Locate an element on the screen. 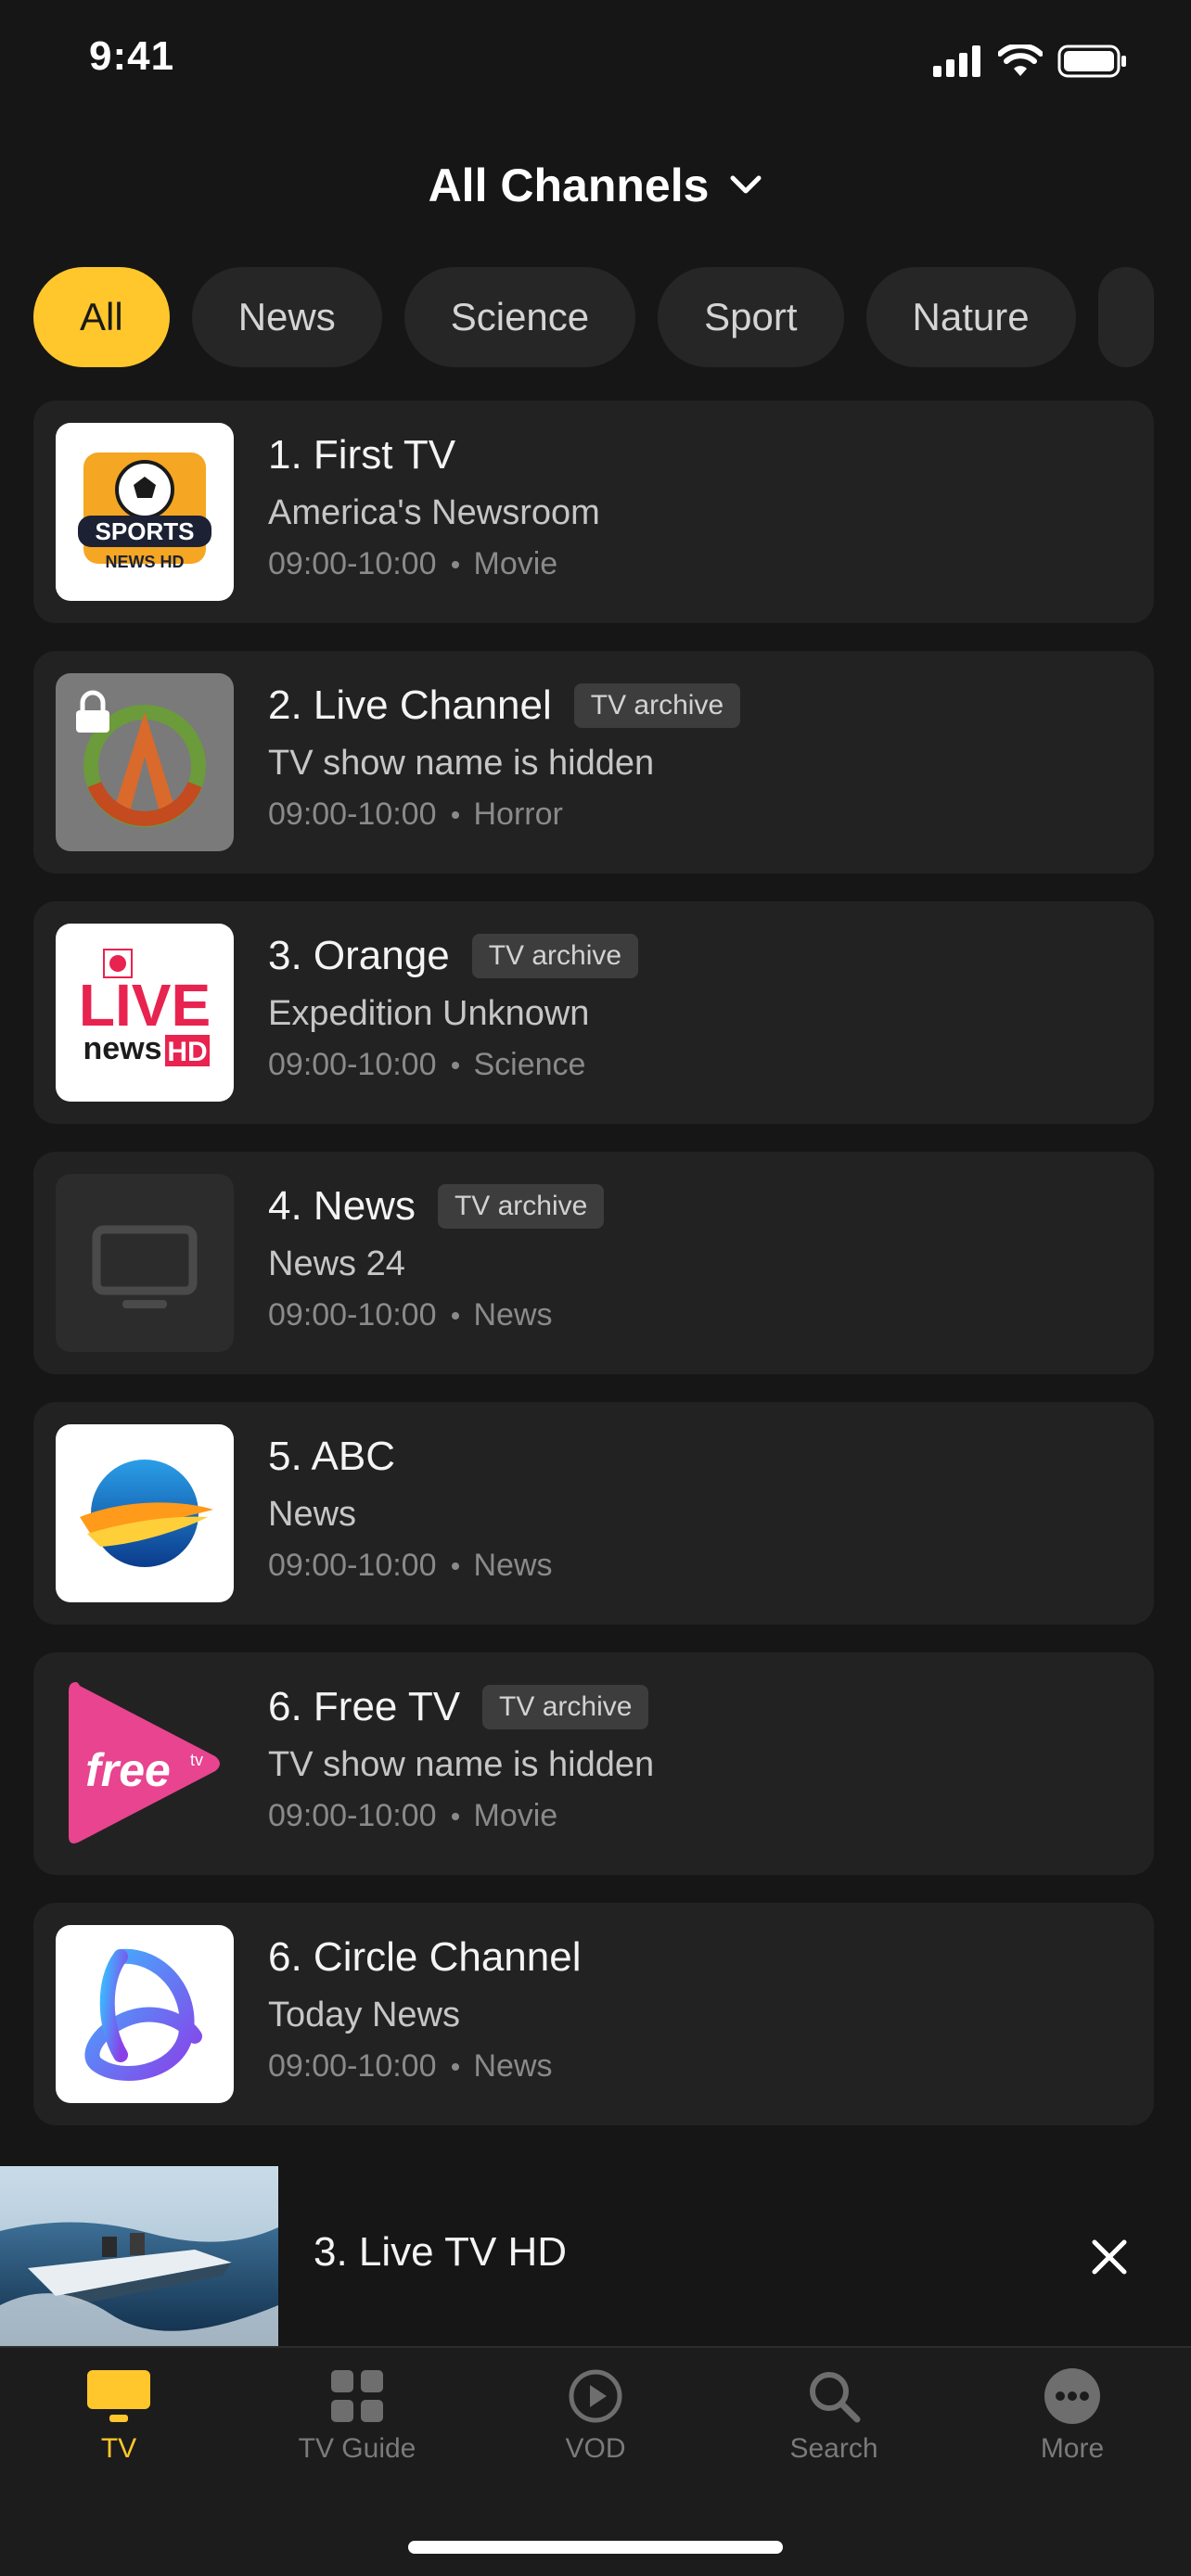 This screenshot has width=1191, height=2576. program-name: America's Newsroom is located at coordinates (434, 512).